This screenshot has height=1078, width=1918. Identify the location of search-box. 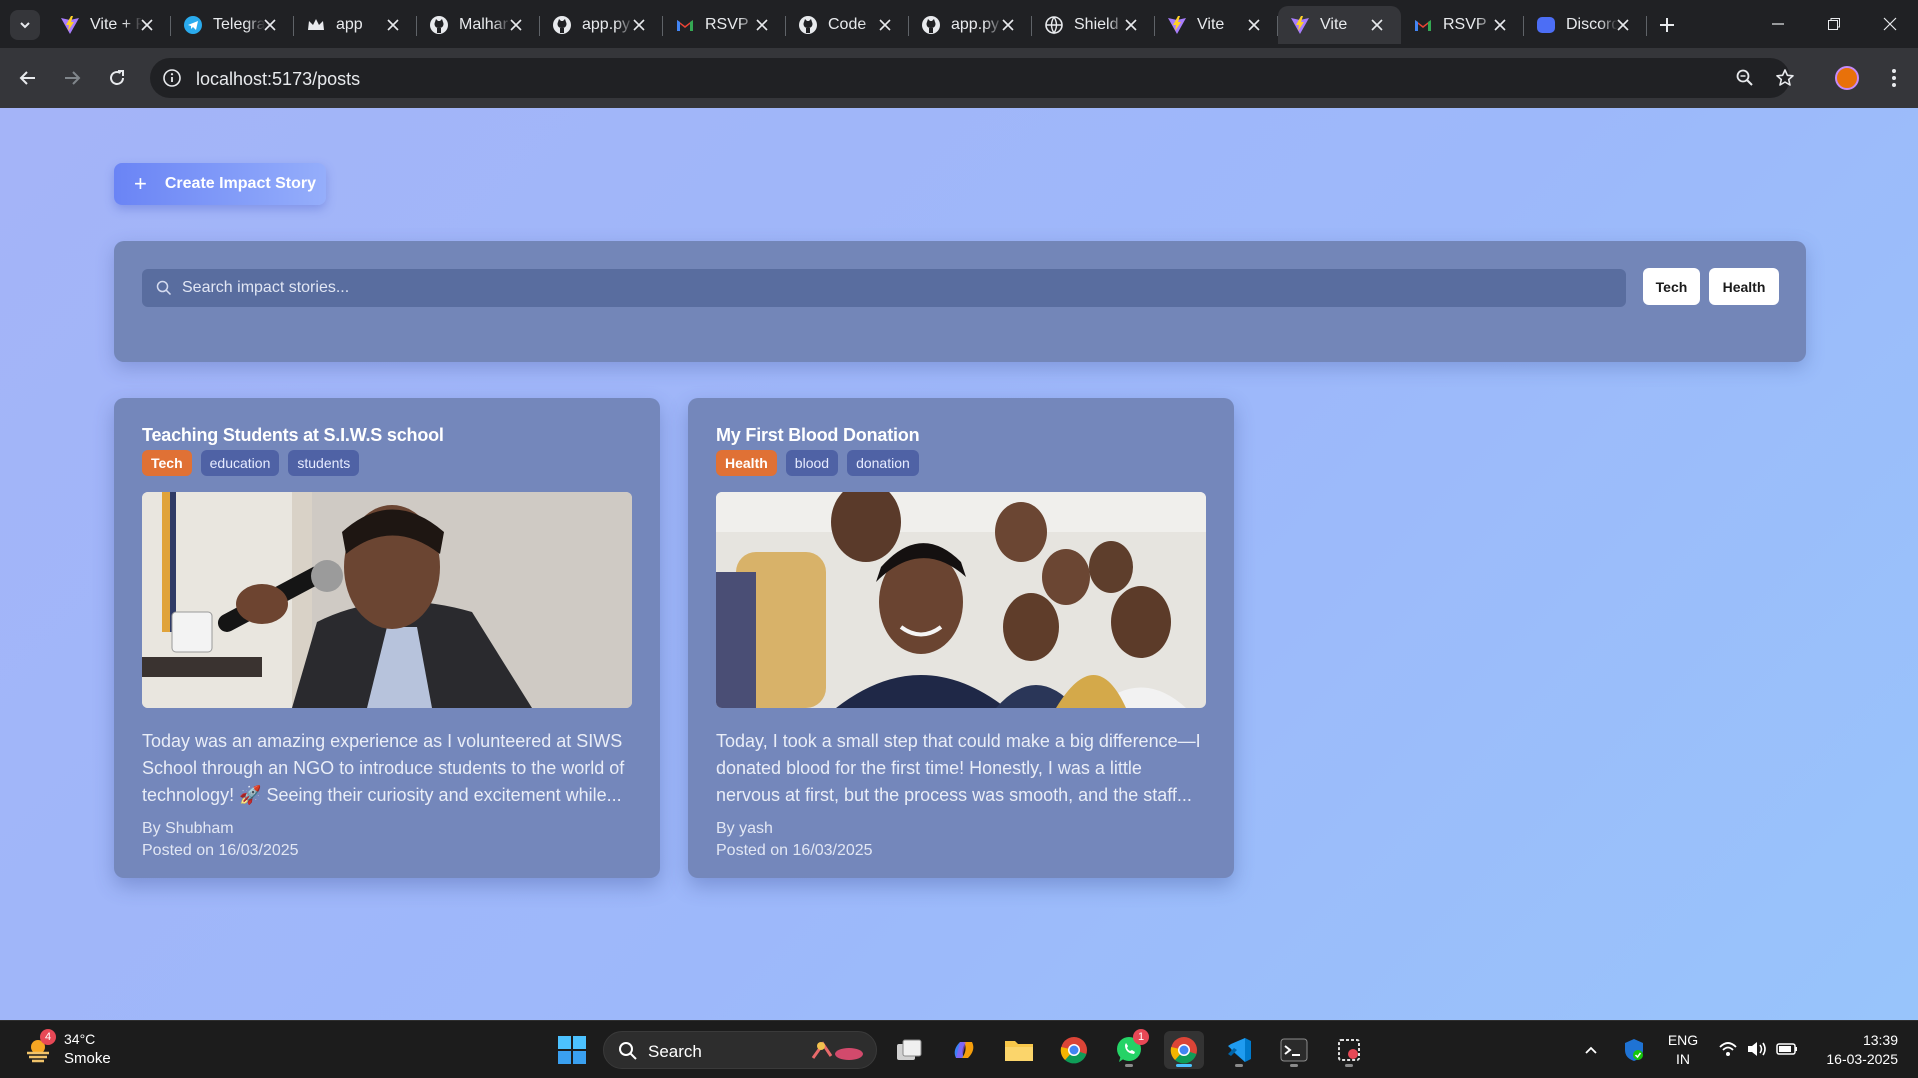
(884, 288).